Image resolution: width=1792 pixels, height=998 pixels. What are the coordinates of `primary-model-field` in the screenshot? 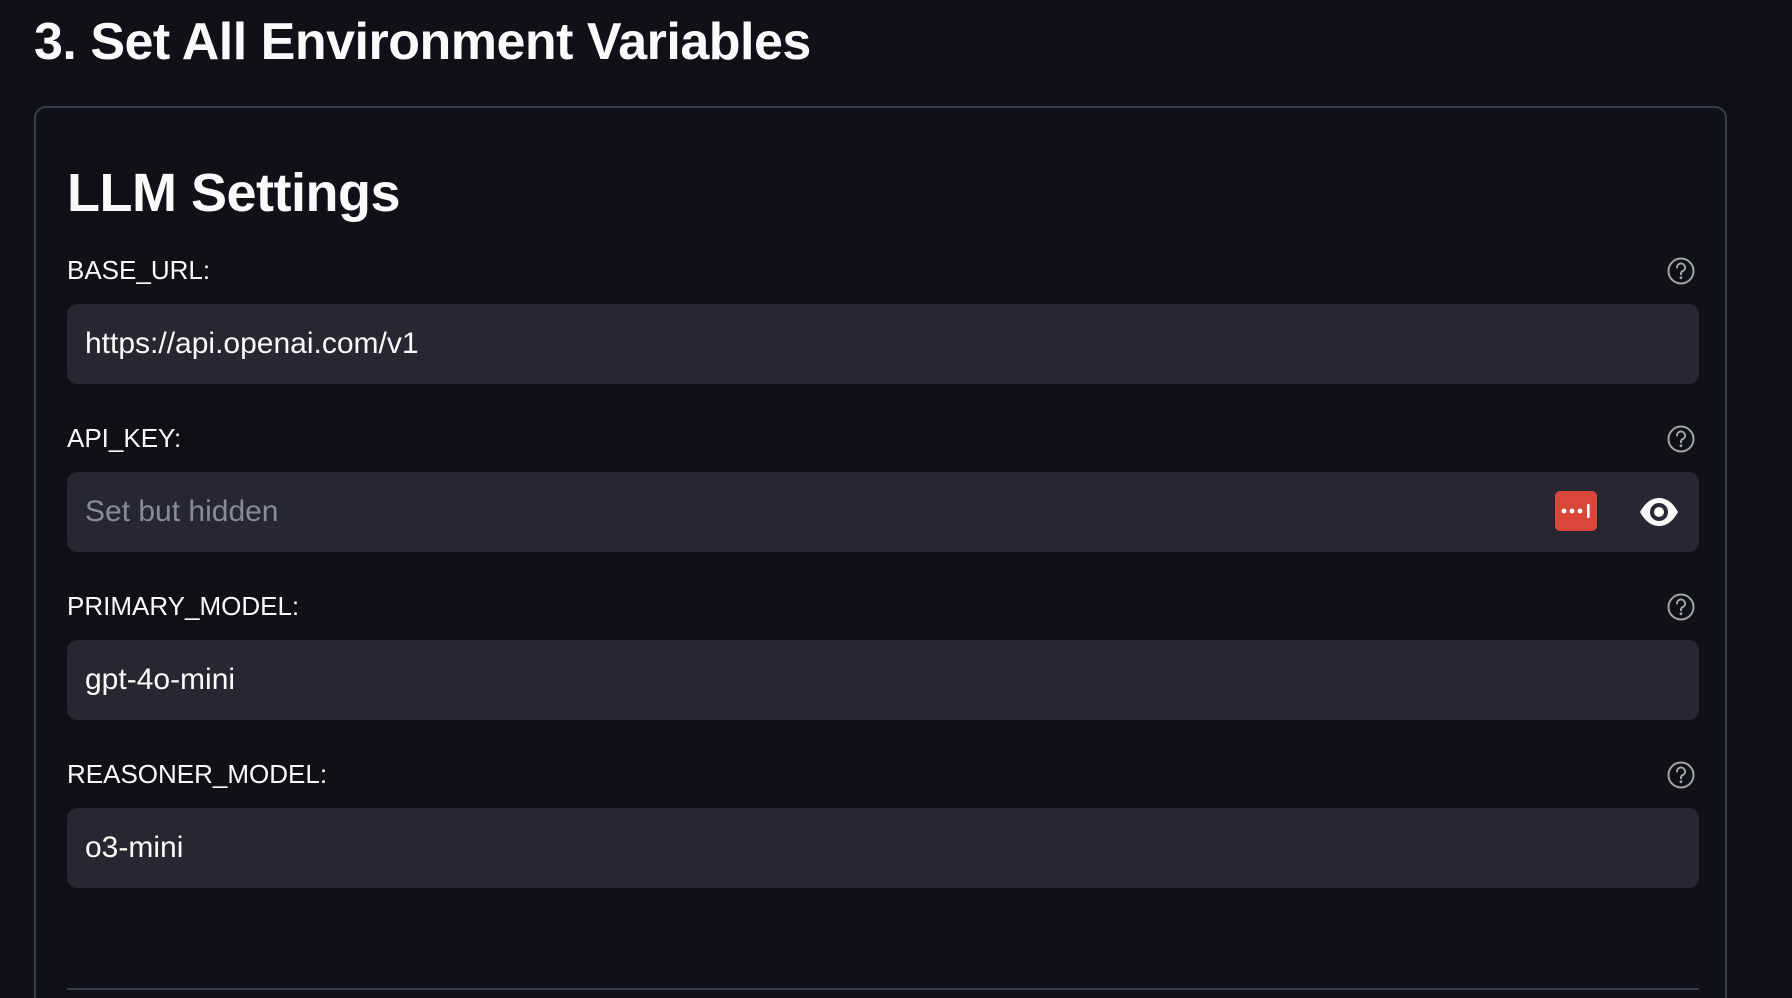 It's located at (883, 680).